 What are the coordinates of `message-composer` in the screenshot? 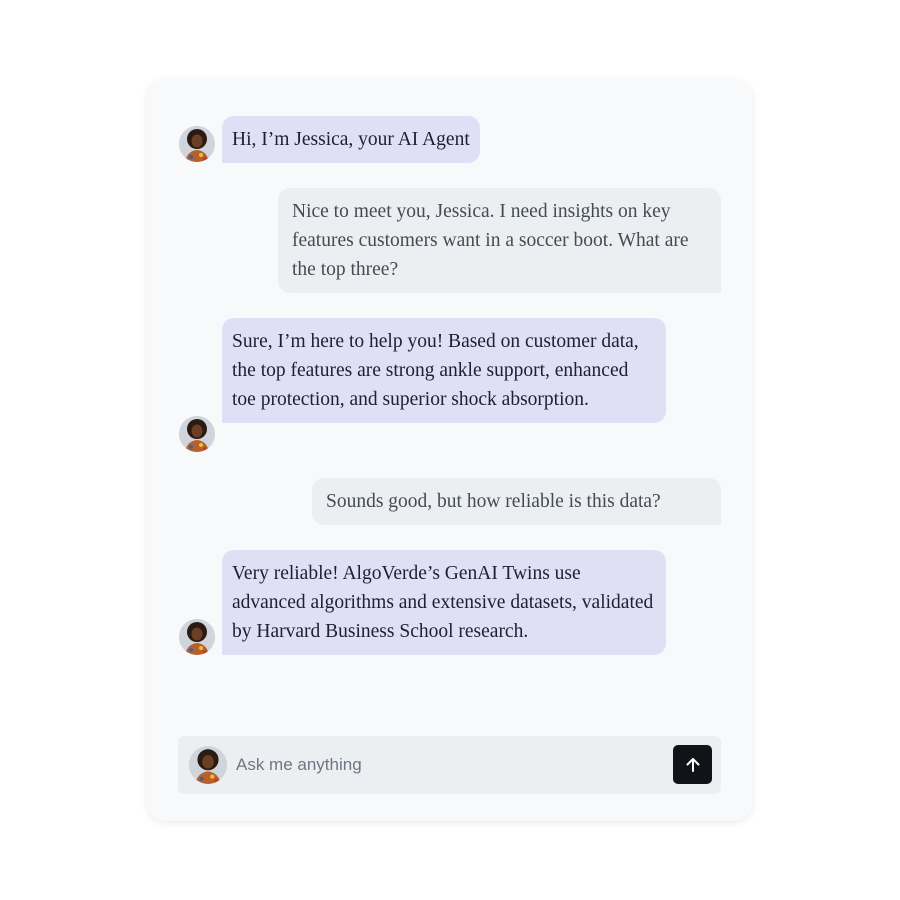 It's located at (449, 765).